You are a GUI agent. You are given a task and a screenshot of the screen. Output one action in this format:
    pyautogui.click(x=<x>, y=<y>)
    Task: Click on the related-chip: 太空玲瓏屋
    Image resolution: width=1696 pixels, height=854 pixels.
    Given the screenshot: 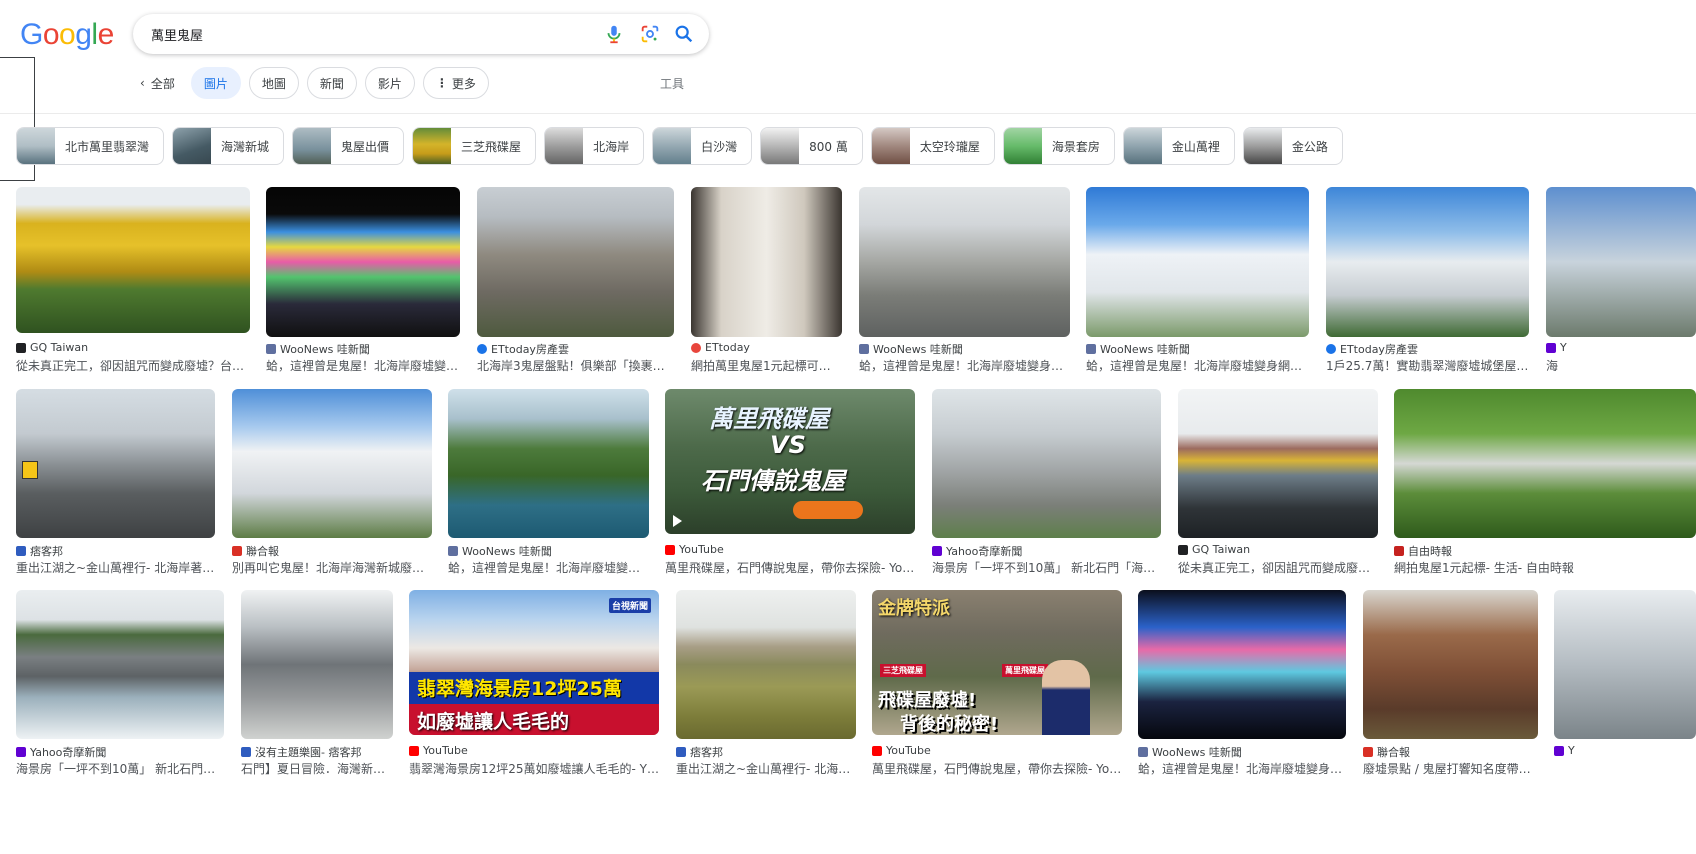 What is the action you would take?
    pyautogui.click(x=932, y=146)
    